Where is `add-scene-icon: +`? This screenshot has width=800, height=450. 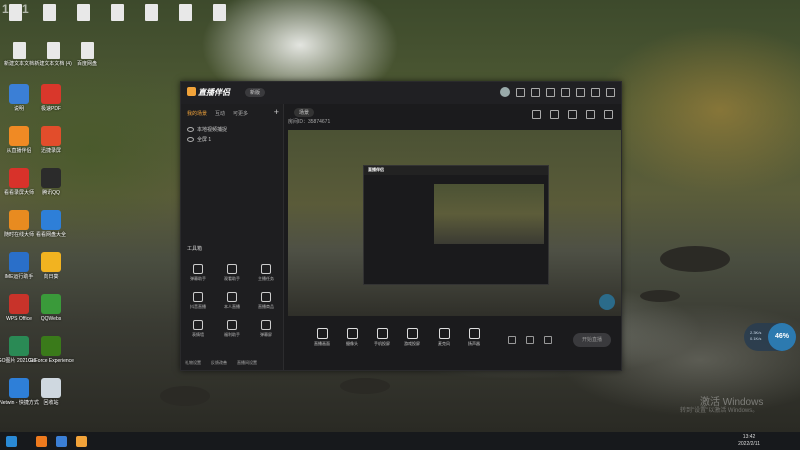
add-scene-icon: + is located at coordinates (276, 112).